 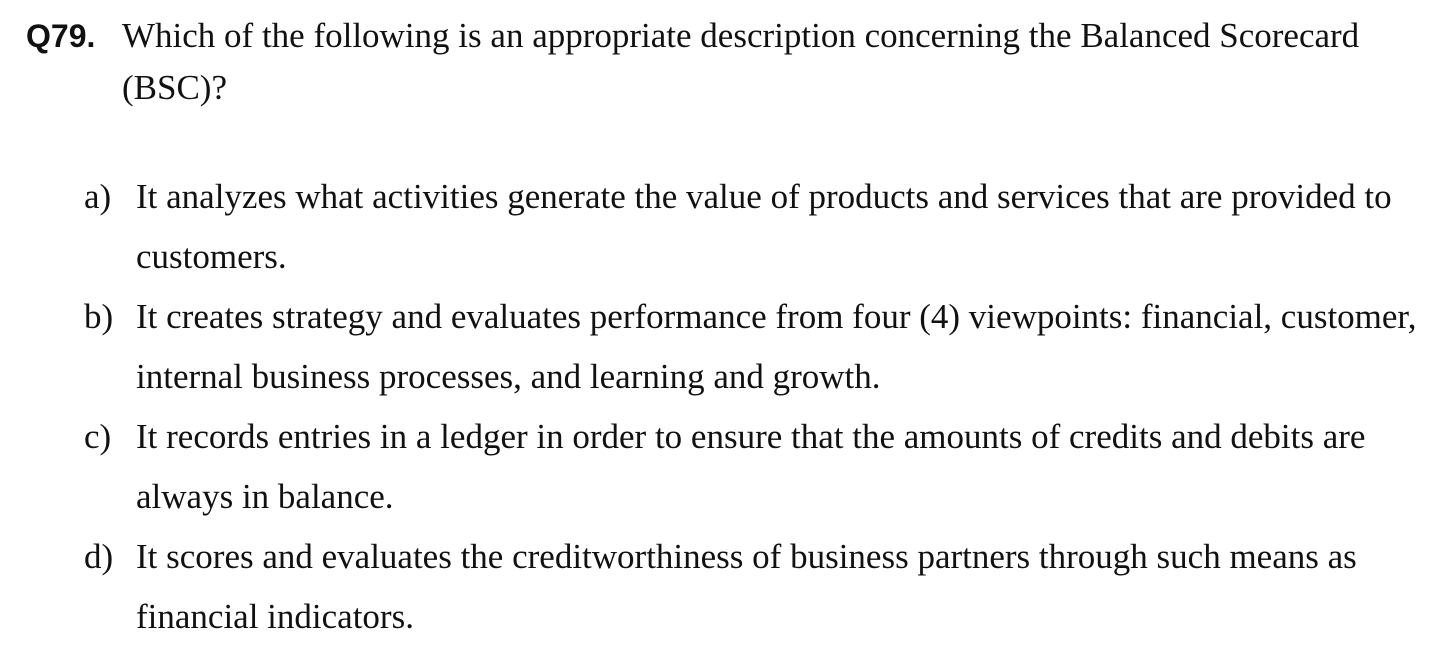 What do you see at coordinates (99, 316) in the screenshot?
I see `option-label: b)` at bounding box center [99, 316].